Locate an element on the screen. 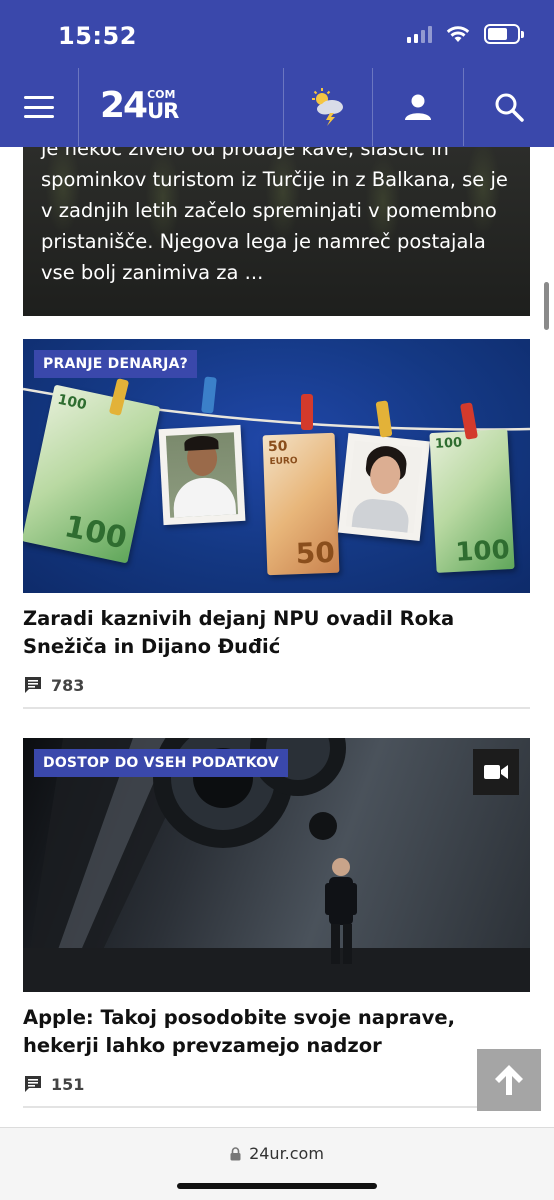  url-text: 24ur.com is located at coordinates (286, 1153).